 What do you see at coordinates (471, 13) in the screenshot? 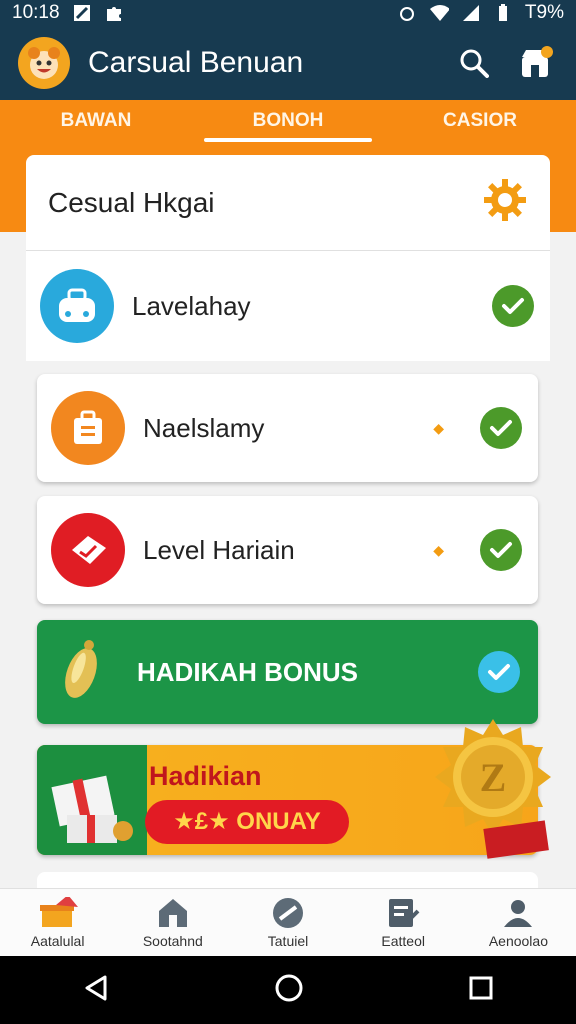
I see `signal-icon` at bounding box center [471, 13].